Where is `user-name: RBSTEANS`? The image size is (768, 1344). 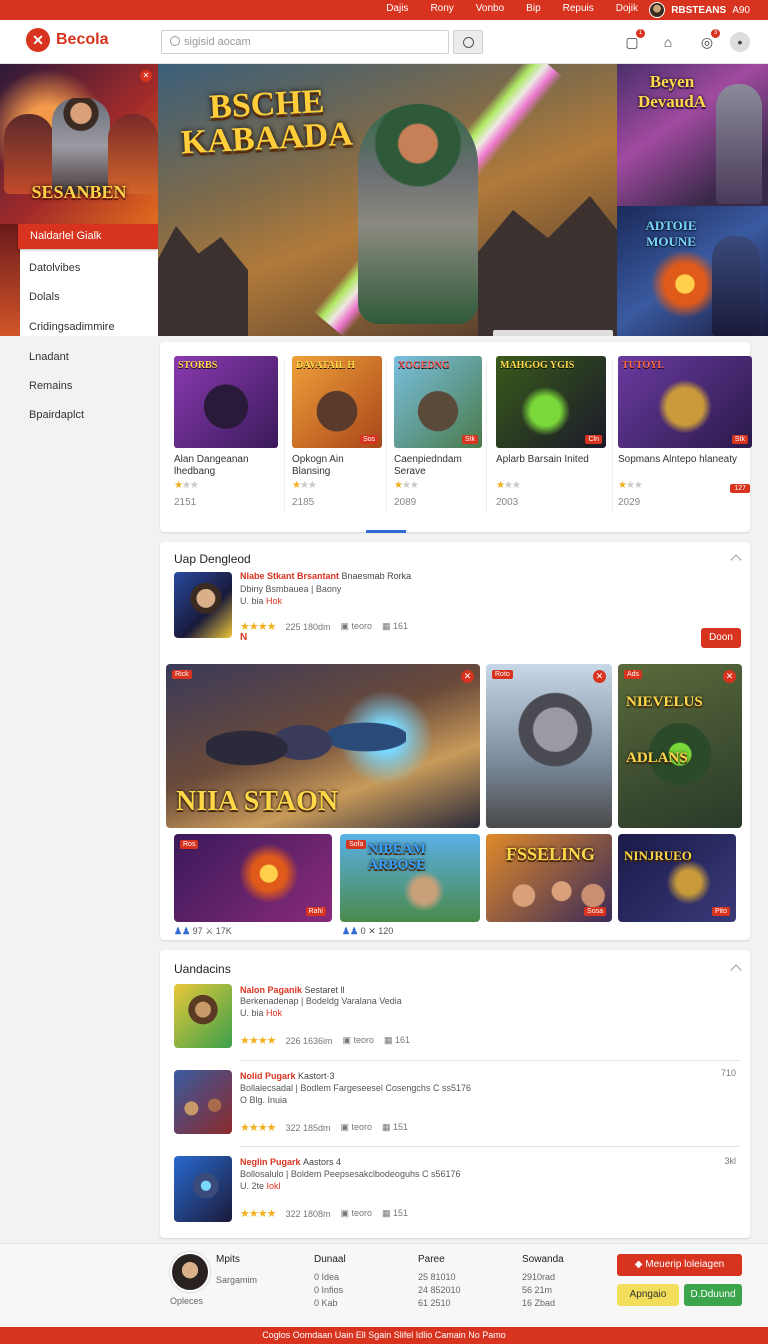
user-name: RBSTEANS is located at coordinates (699, 10).